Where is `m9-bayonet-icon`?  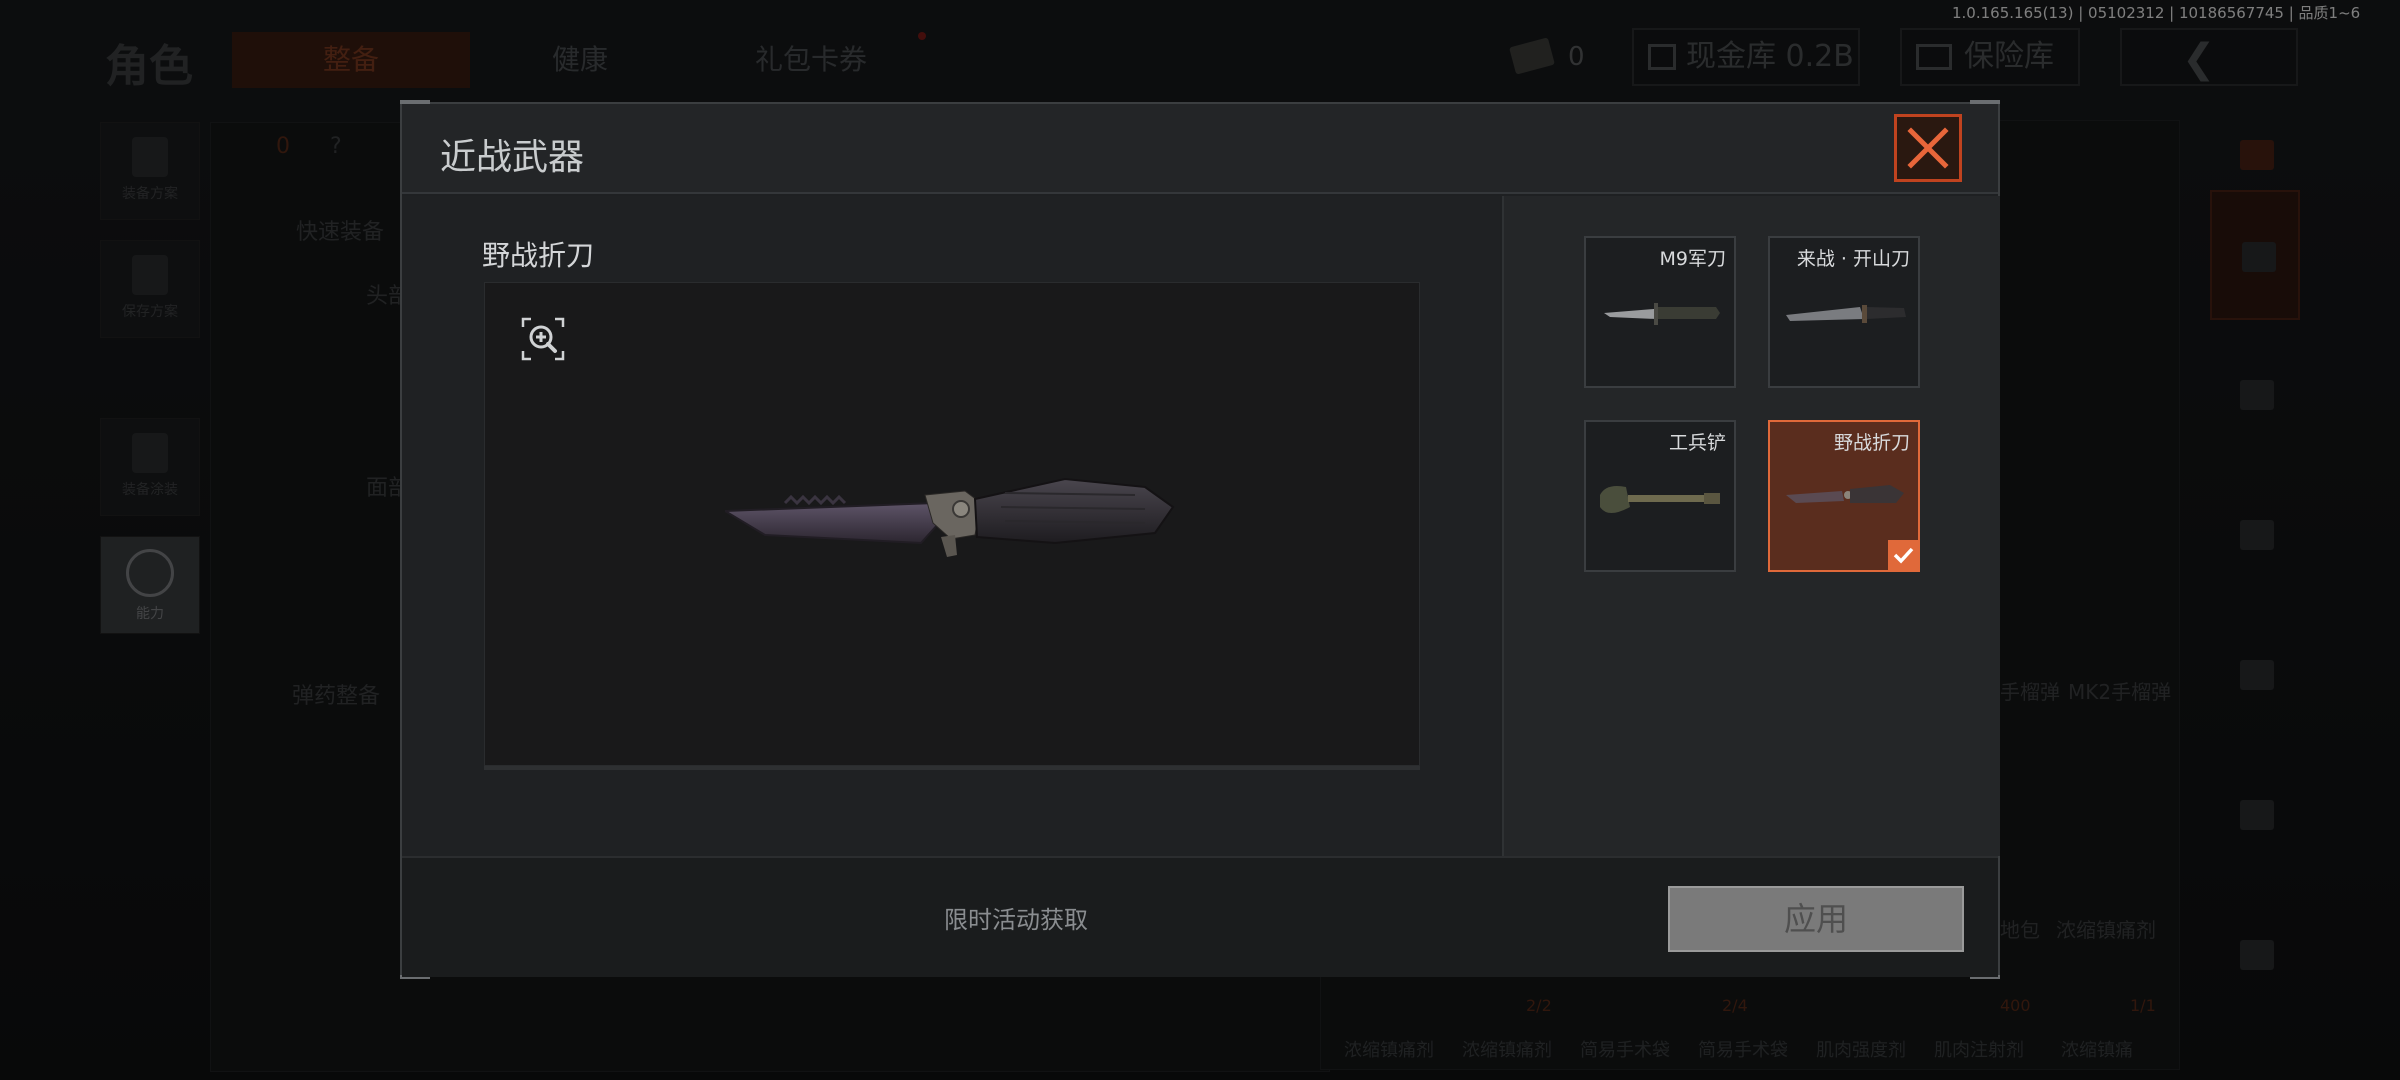
m9-bayonet-icon is located at coordinates (1662, 314).